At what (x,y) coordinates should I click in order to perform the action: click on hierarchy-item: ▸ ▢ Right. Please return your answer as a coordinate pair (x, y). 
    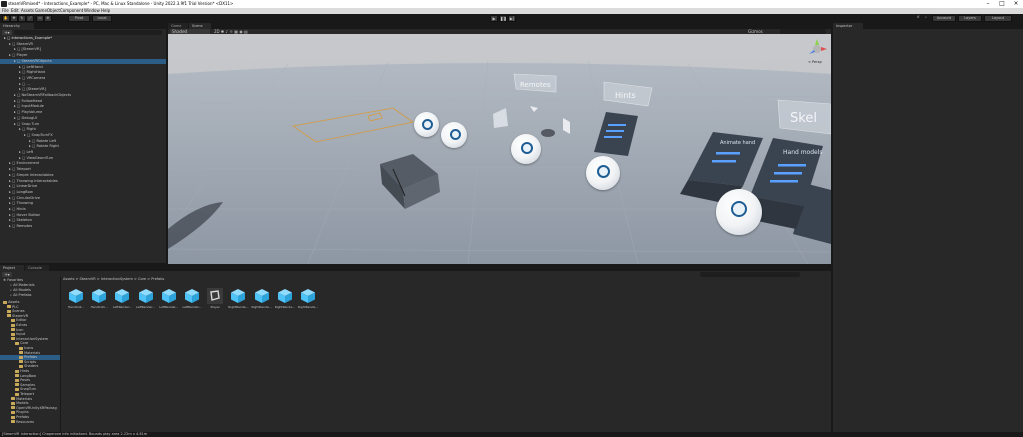
    Looking at the image, I should click on (83, 129).